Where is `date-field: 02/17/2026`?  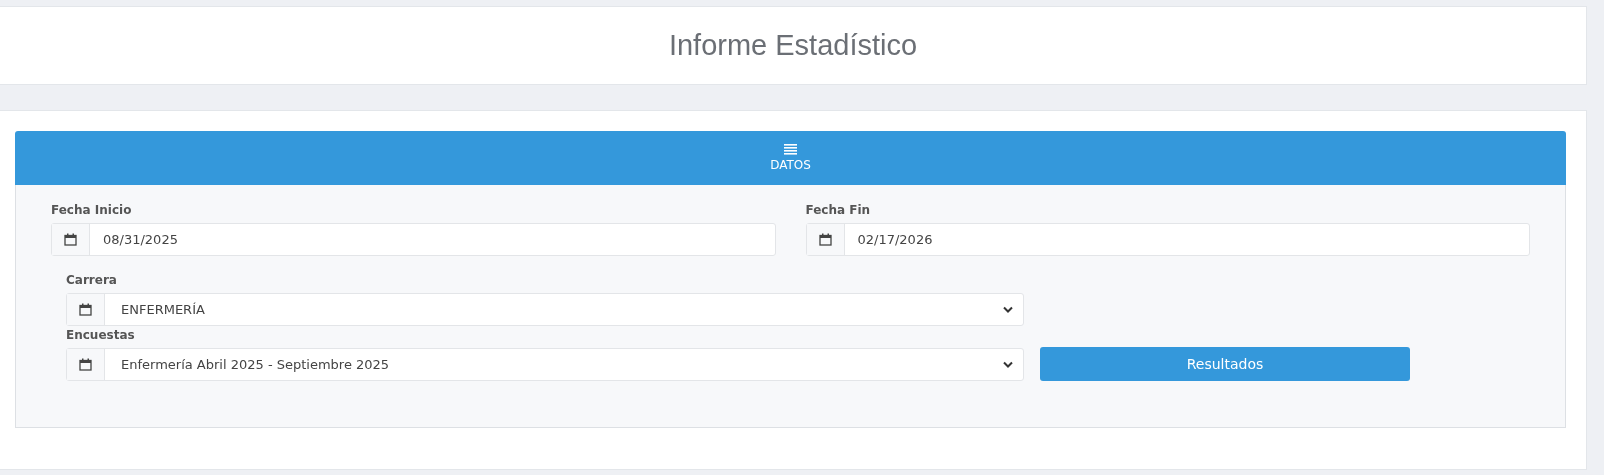
date-field: 02/17/2026 is located at coordinates (1167, 239).